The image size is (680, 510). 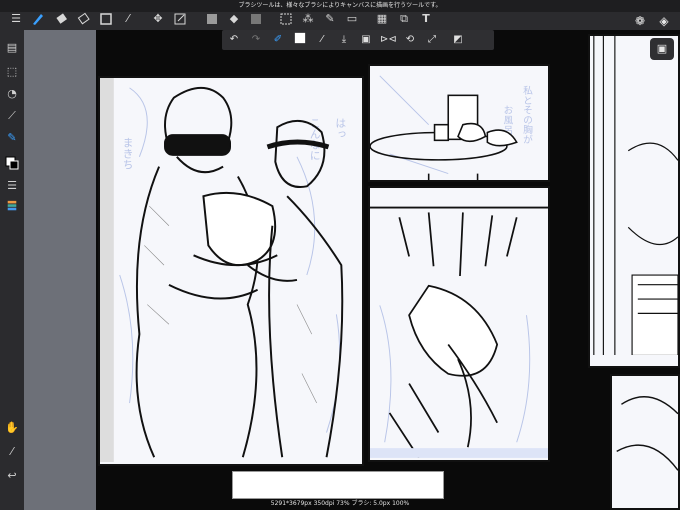 I want to click on edit-icon: ◩, so click(x=458, y=40).